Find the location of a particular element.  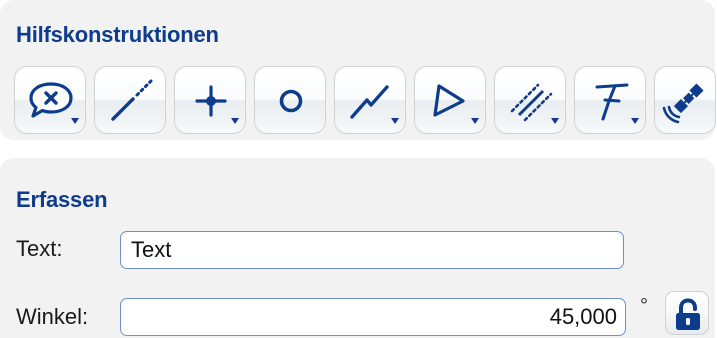

angle-triangle-icon is located at coordinates (449, 100).